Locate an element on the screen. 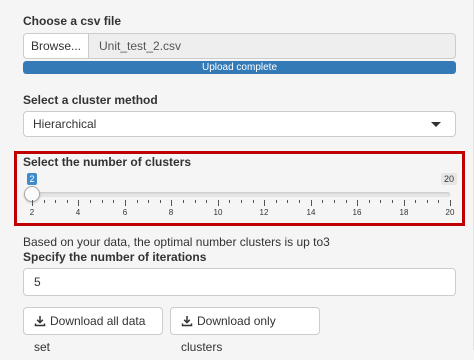  file-input-group: Browse... Unit_test_2.csv is located at coordinates (239, 46).